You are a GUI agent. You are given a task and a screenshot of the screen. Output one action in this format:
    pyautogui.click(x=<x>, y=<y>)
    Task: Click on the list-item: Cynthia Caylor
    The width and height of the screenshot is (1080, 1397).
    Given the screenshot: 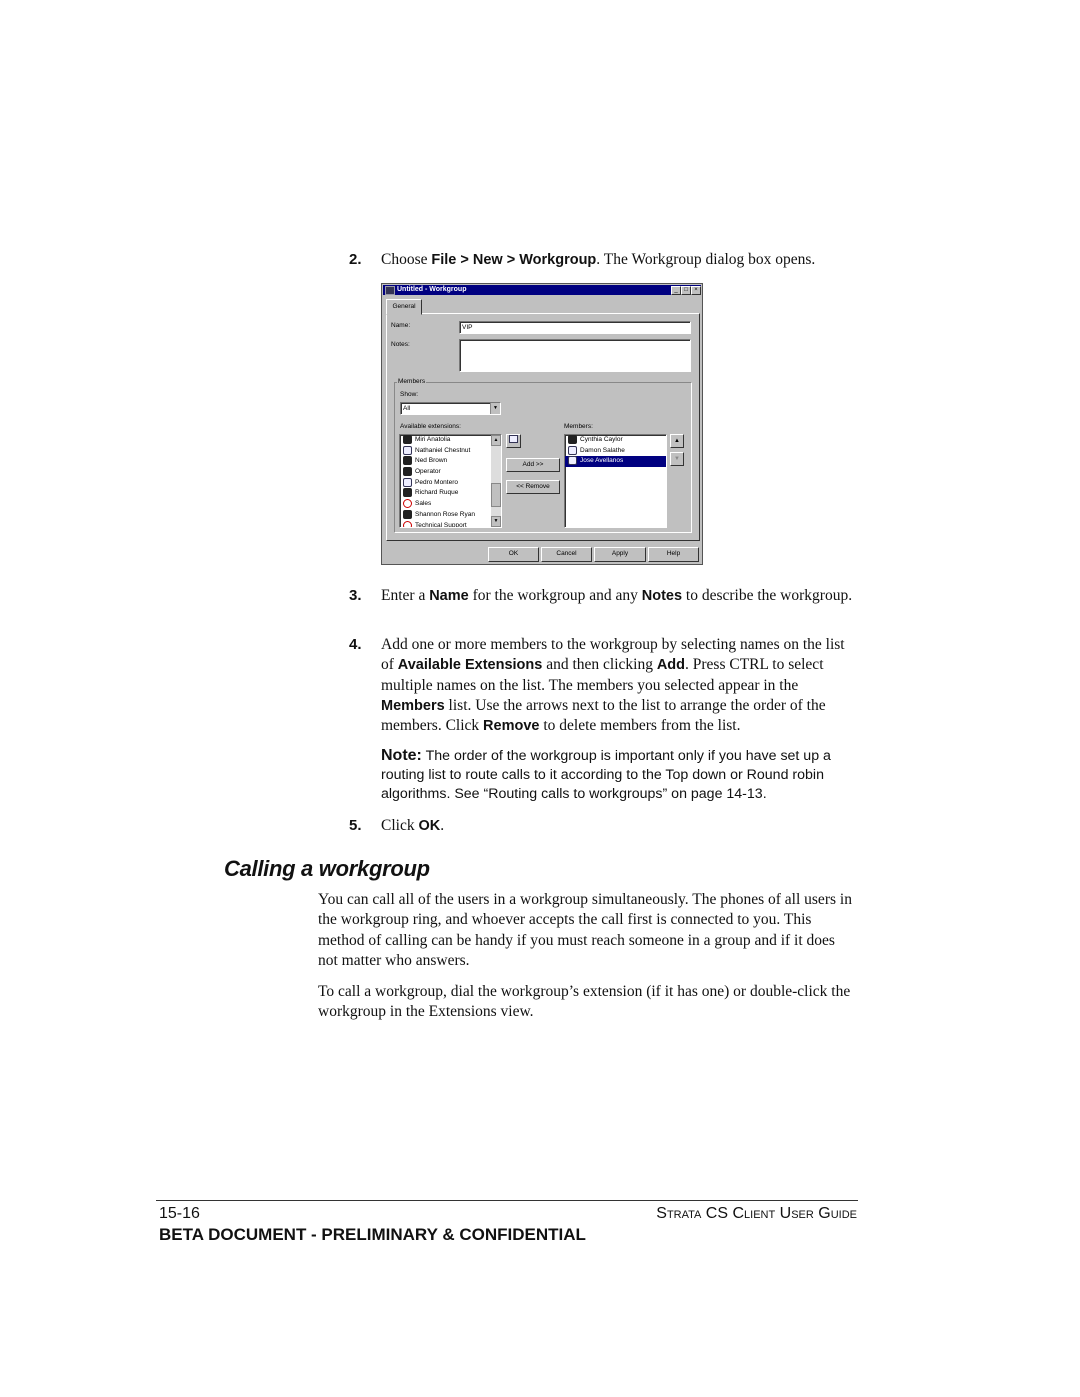 What is the action you would take?
    pyautogui.click(x=615, y=440)
    